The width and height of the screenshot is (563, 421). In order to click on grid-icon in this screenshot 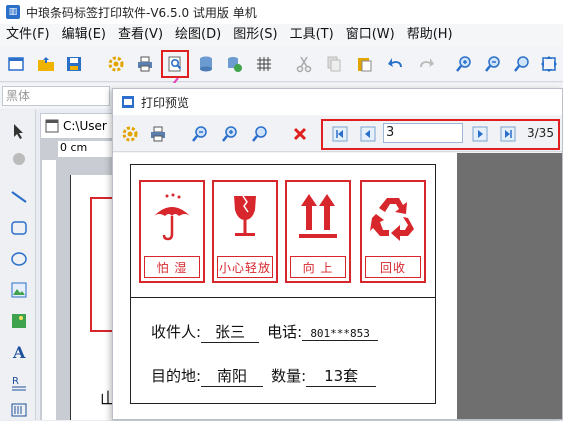, I will do `click(264, 64)`.